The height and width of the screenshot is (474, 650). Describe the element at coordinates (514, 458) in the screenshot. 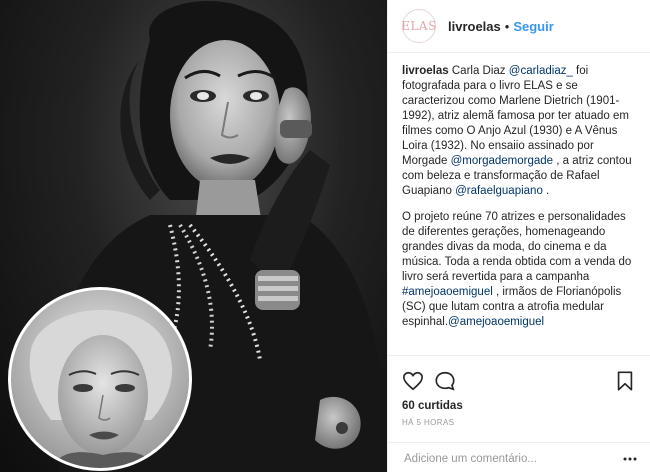

I see `comment-input` at that location.